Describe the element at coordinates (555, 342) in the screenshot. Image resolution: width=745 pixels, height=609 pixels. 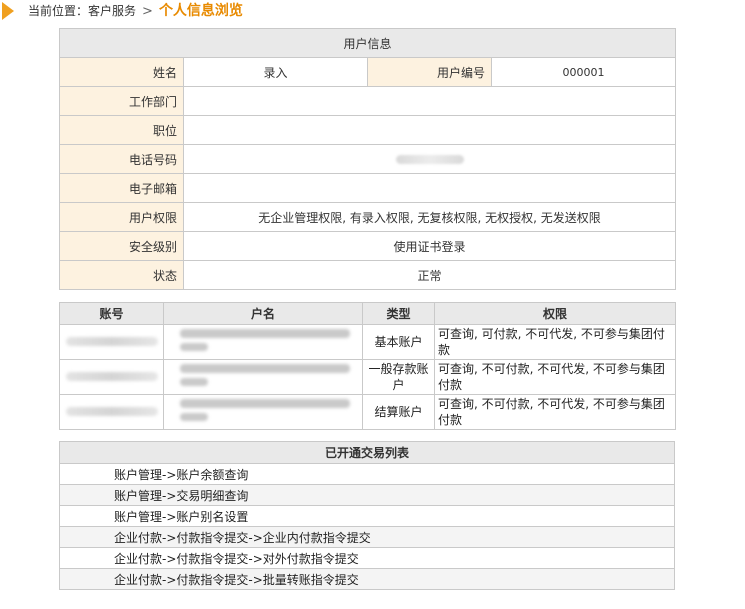
I see `account-perm: 可查询, 可付款, 不可代发, 不可参与集团付款` at that location.